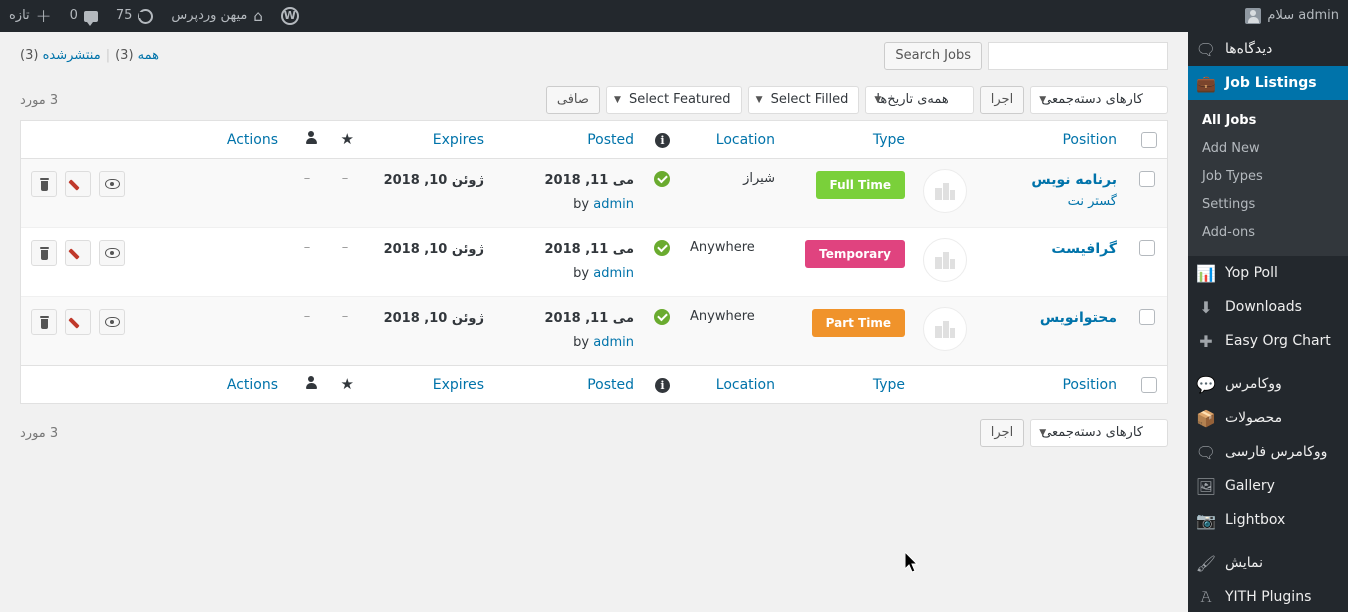  Describe the element at coordinates (1099, 433) in the screenshot. I see `bulk-actions-select-bottom: ▼ کارهای دسته‌جمعی` at that location.